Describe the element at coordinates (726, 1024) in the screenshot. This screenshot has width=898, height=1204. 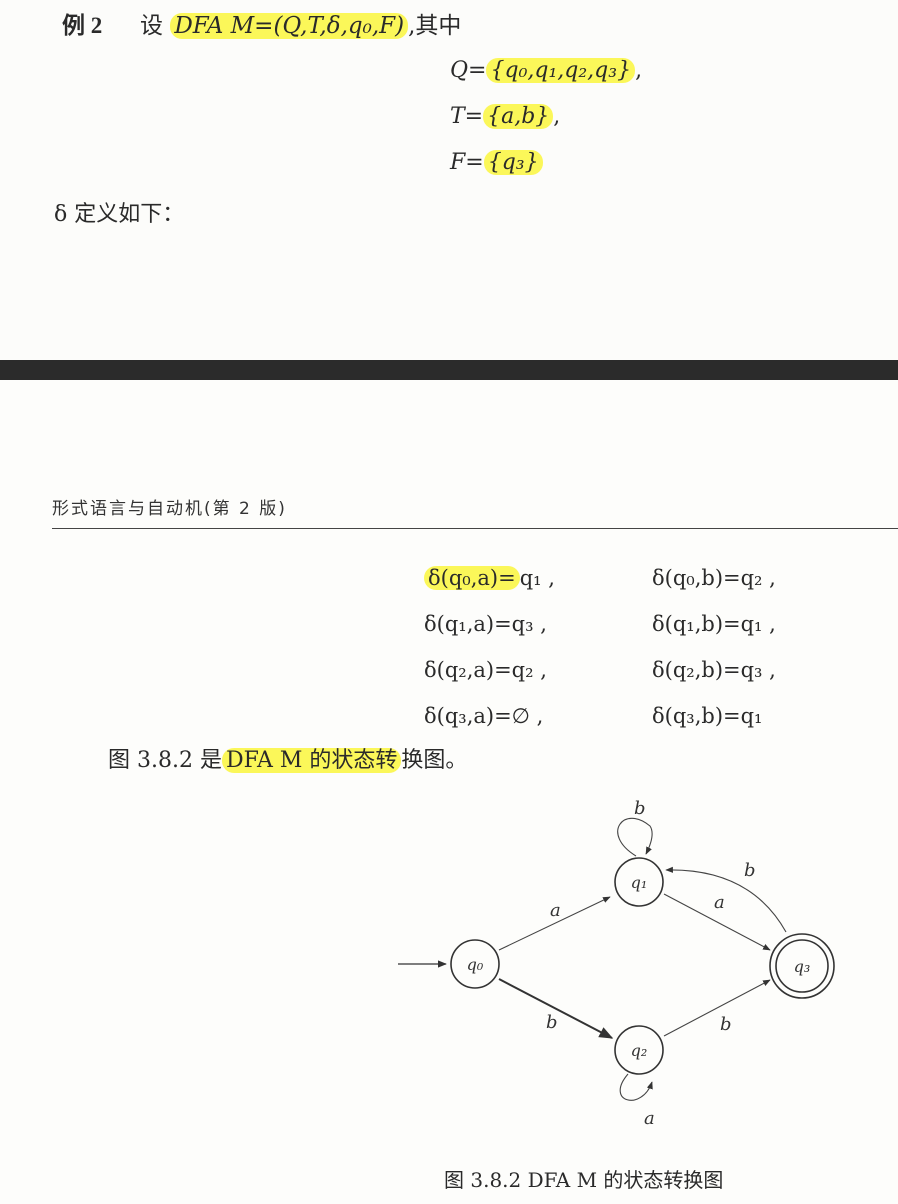
I see `label-q2-q3: b` at that location.